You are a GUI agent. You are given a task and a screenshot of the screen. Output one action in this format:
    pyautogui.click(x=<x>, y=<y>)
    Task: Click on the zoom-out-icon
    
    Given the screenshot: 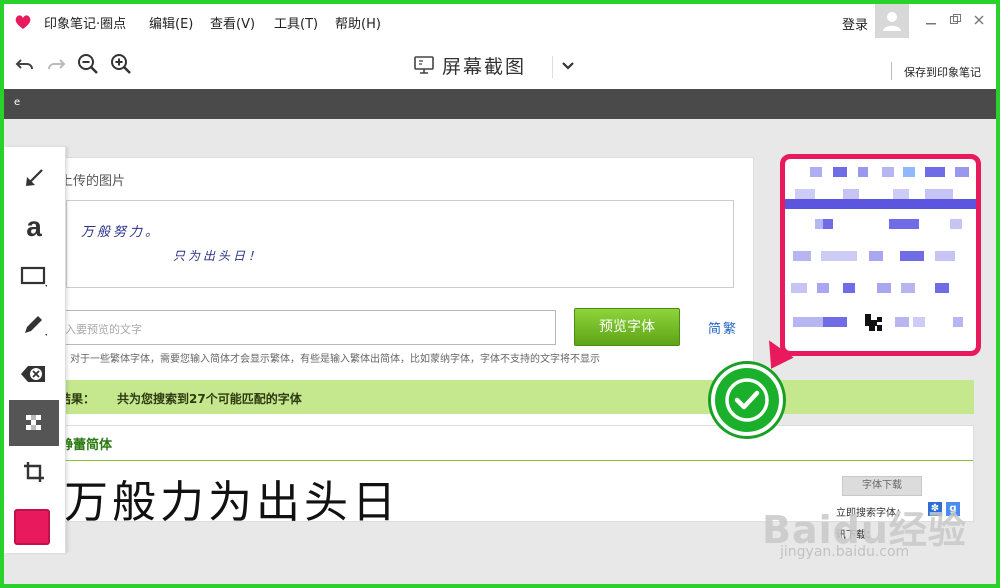 What is the action you would take?
    pyautogui.click(x=88, y=64)
    